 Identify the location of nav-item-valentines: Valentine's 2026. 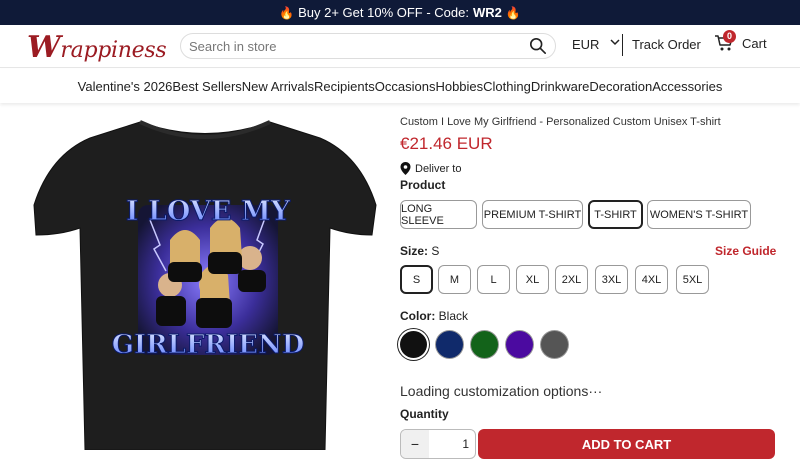
(125, 86).